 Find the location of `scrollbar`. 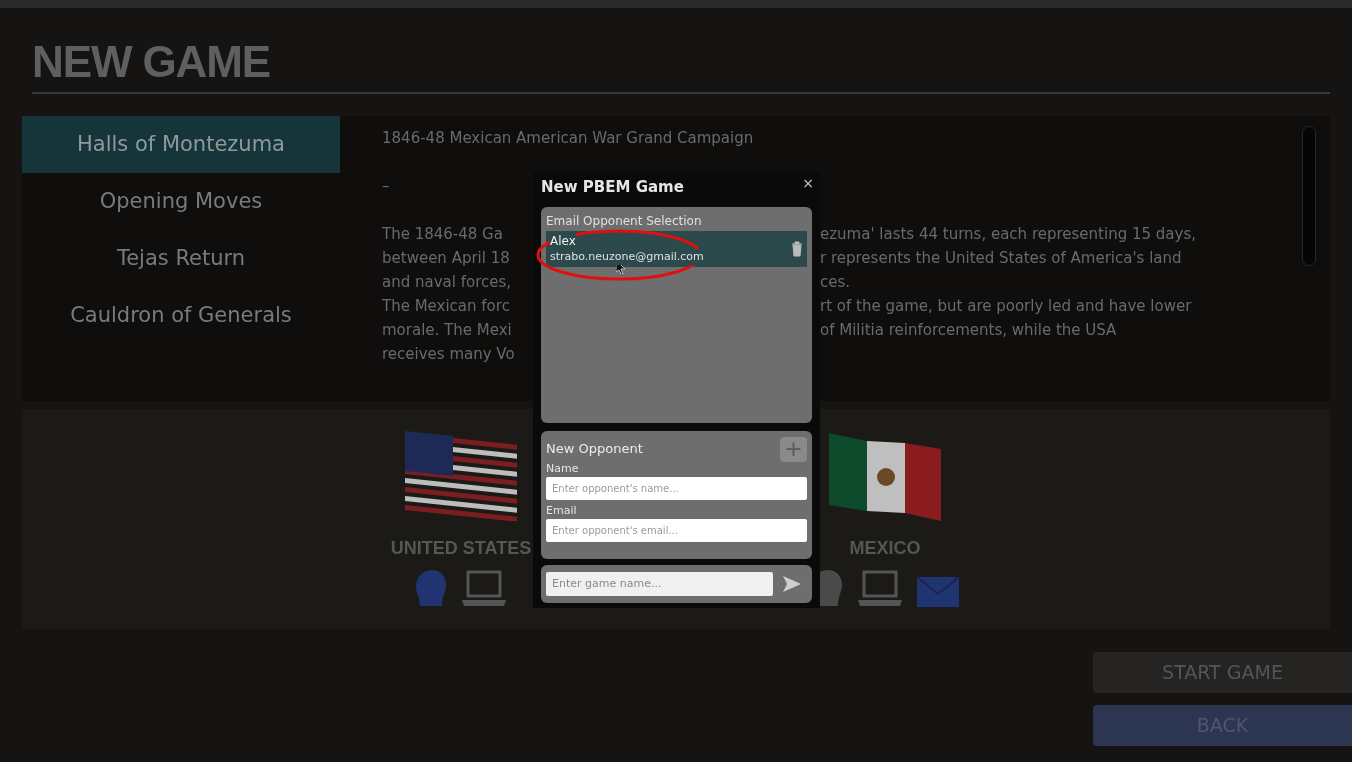

scrollbar is located at coordinates (1309, 196).